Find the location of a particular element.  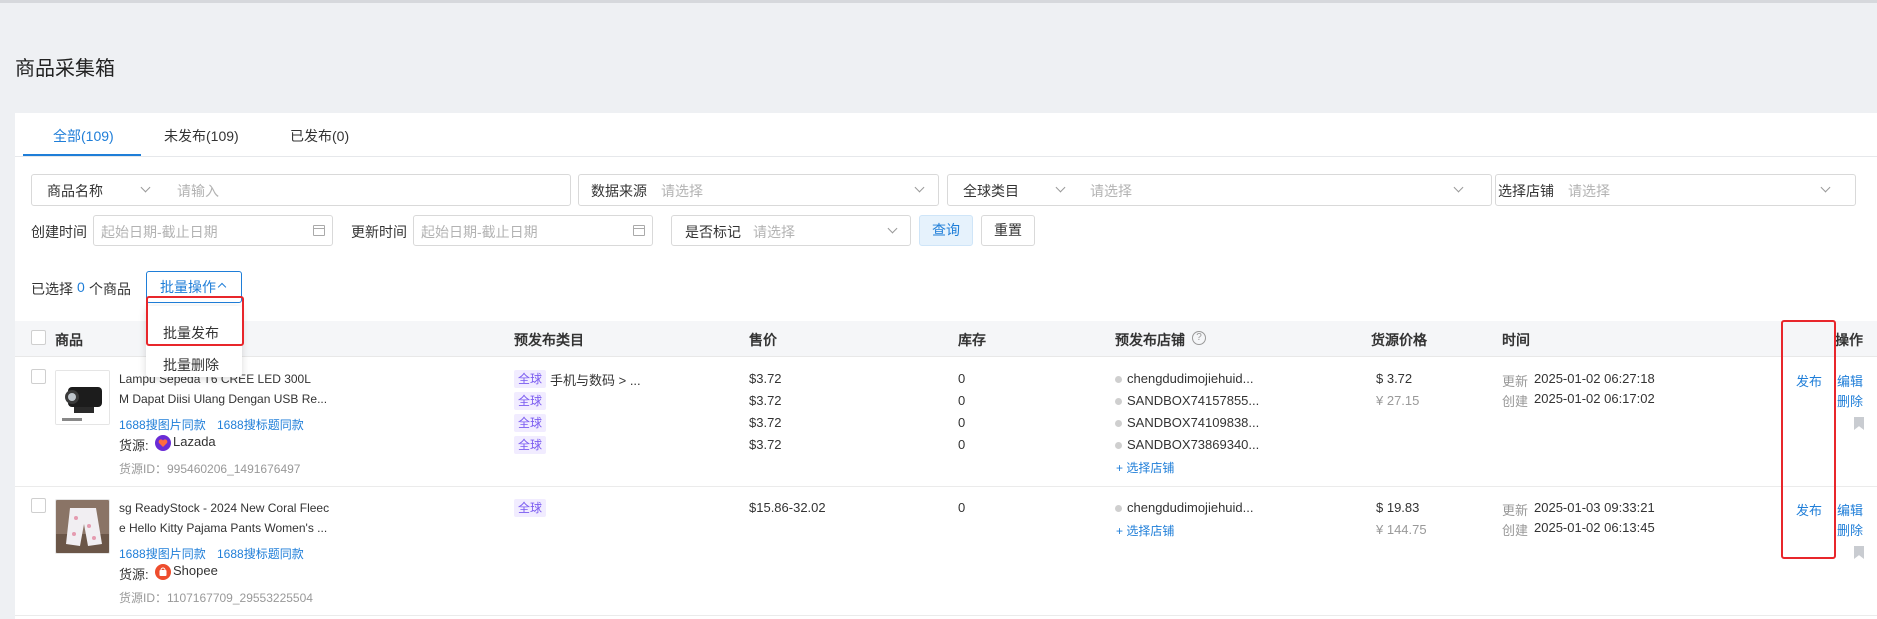

selected-count: 0 is located at coordinates (81, 287).